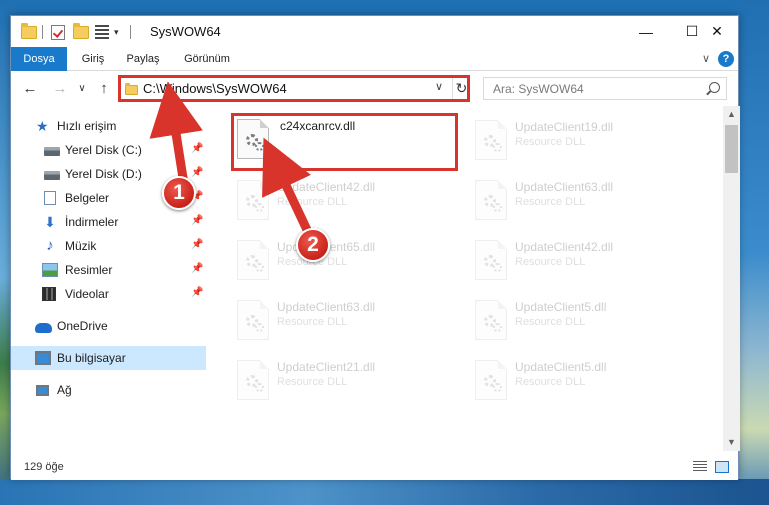  Describe the element at coordinates (43, 327) in the screenshot. I see `onedrive-icon` at that location.